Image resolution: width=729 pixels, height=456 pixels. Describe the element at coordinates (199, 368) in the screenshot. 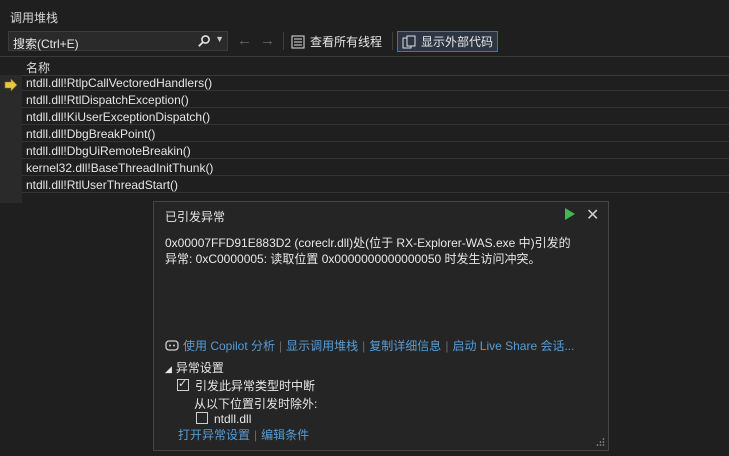

I see `exception-settings-header-label: 异常设置` at that location.